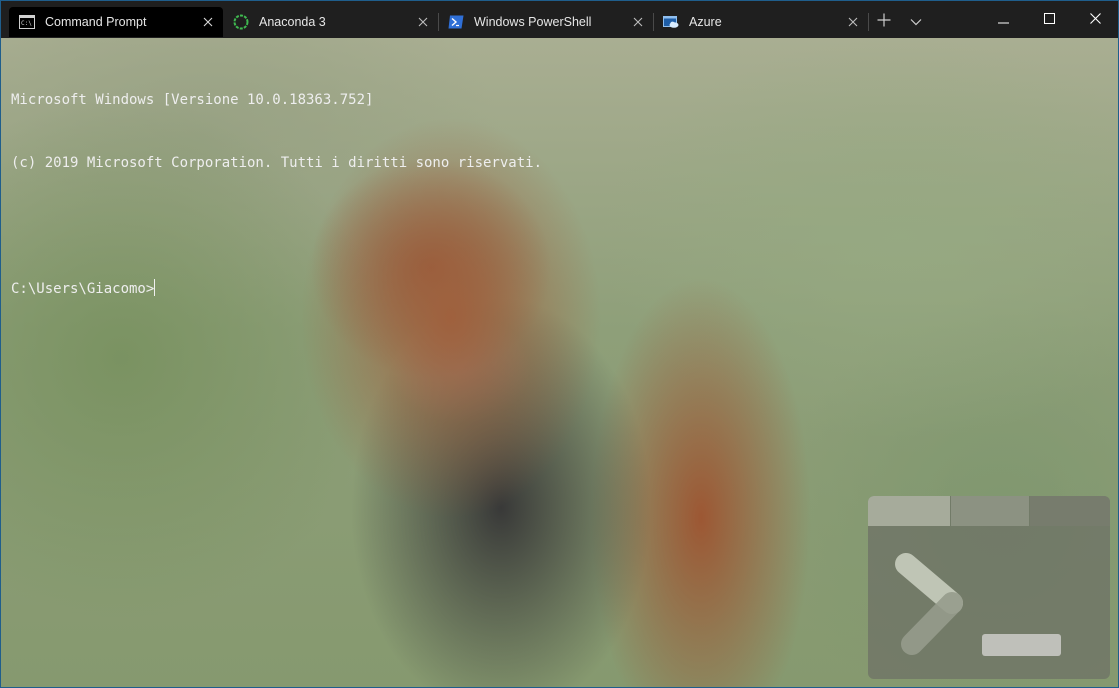 Image resolution: width=1119 pixels, height=688 pixels. I want to click on chevron-down-icon, so click(916, 22).